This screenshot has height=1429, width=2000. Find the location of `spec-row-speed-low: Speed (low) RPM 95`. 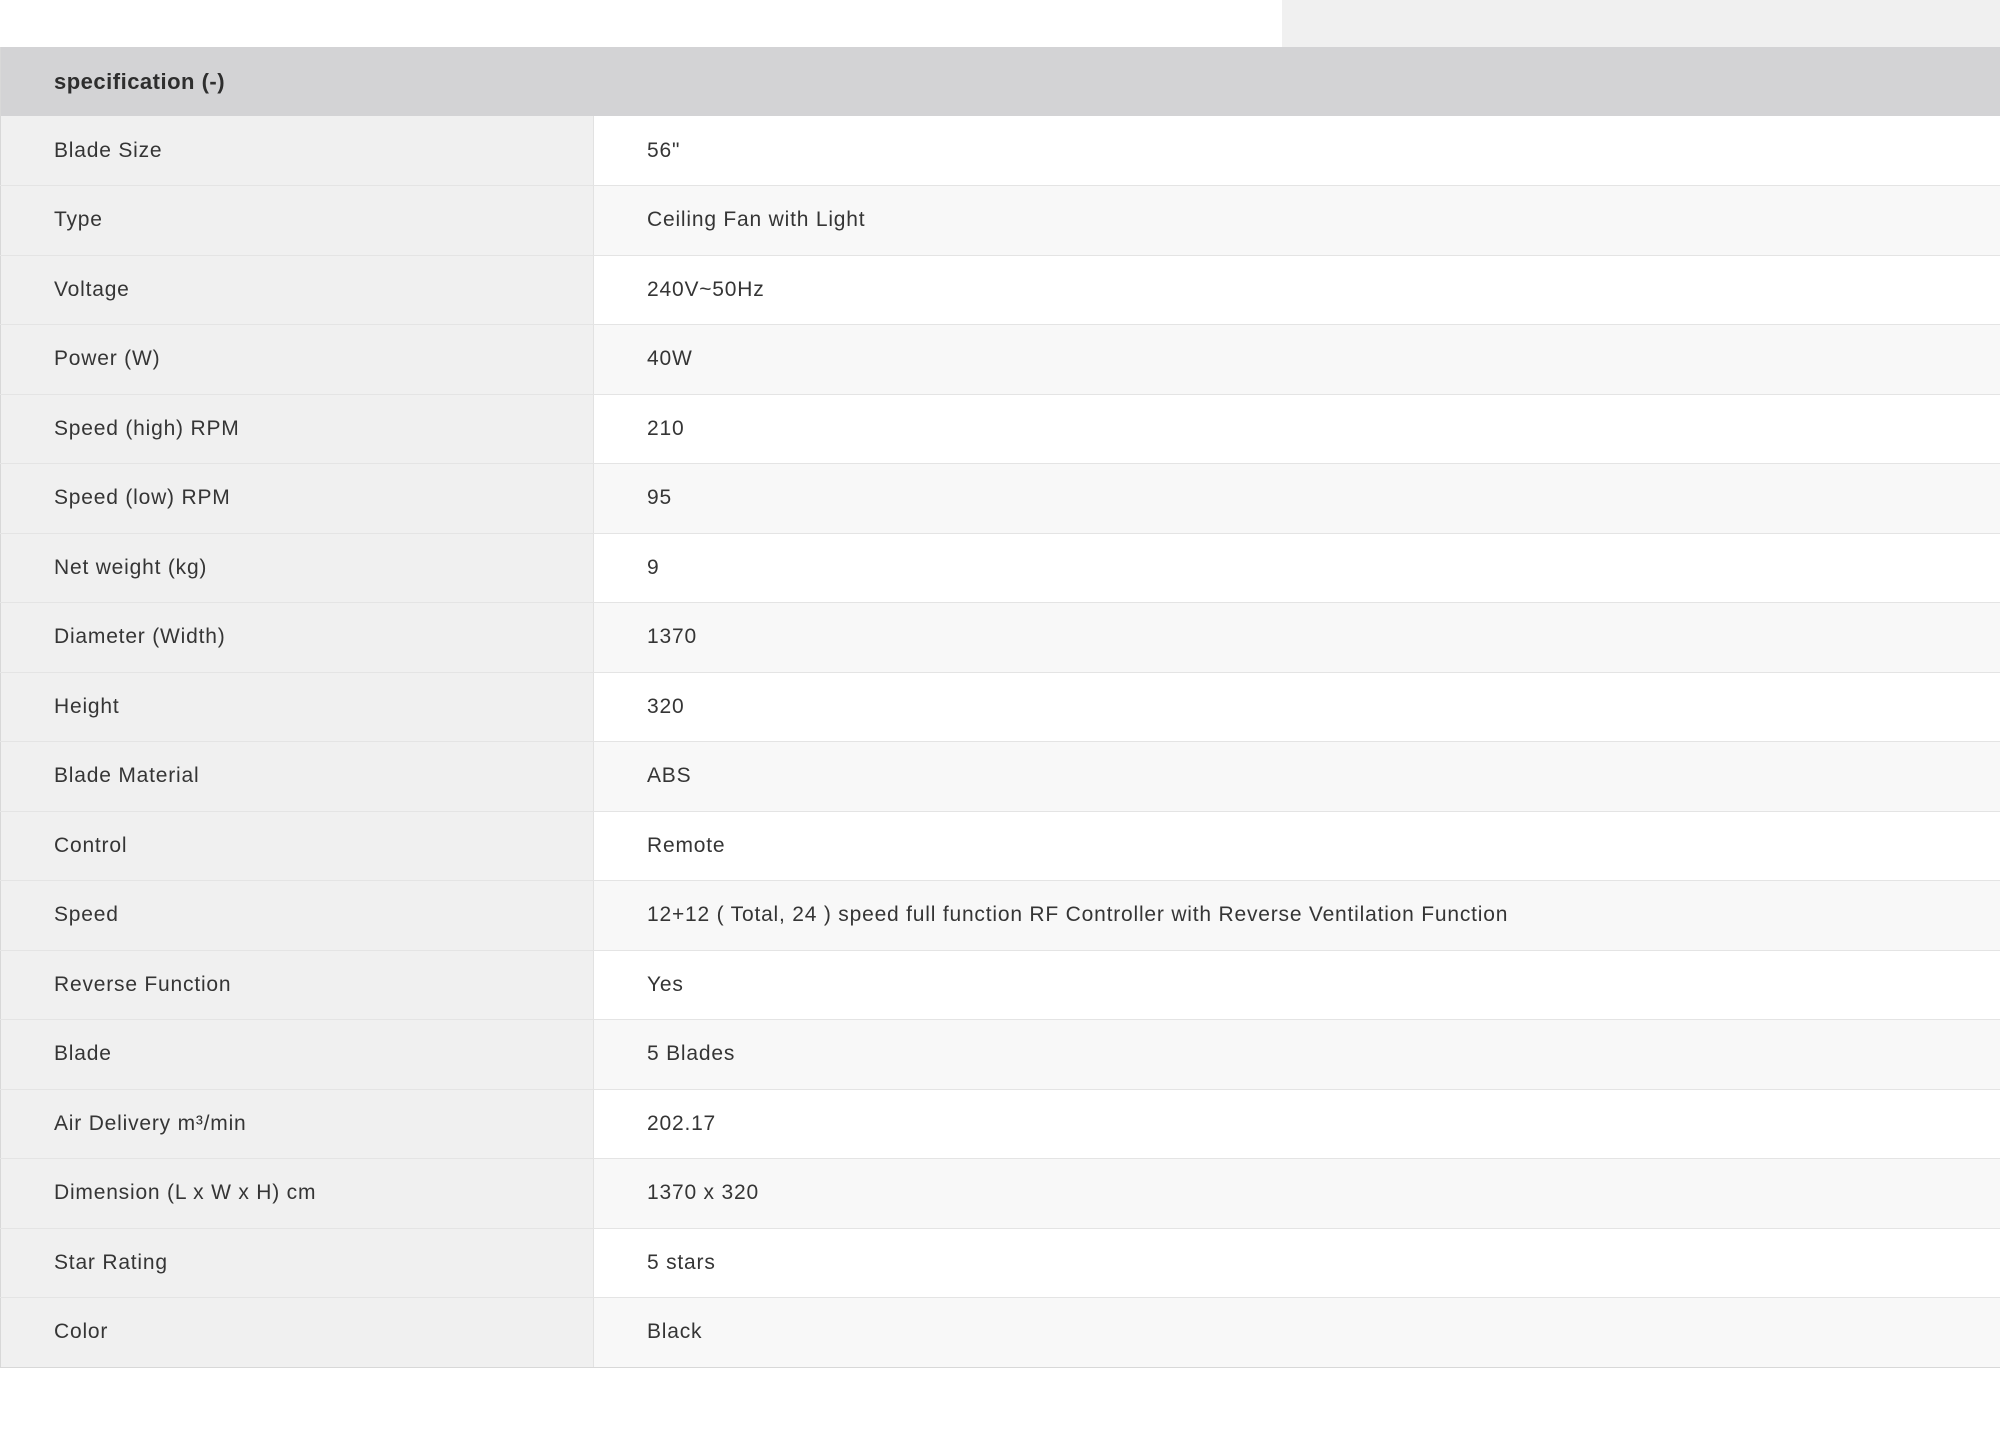

spec-row-speed-low: Speed (low) RPM 95 is located at coordinates (1000, 498).